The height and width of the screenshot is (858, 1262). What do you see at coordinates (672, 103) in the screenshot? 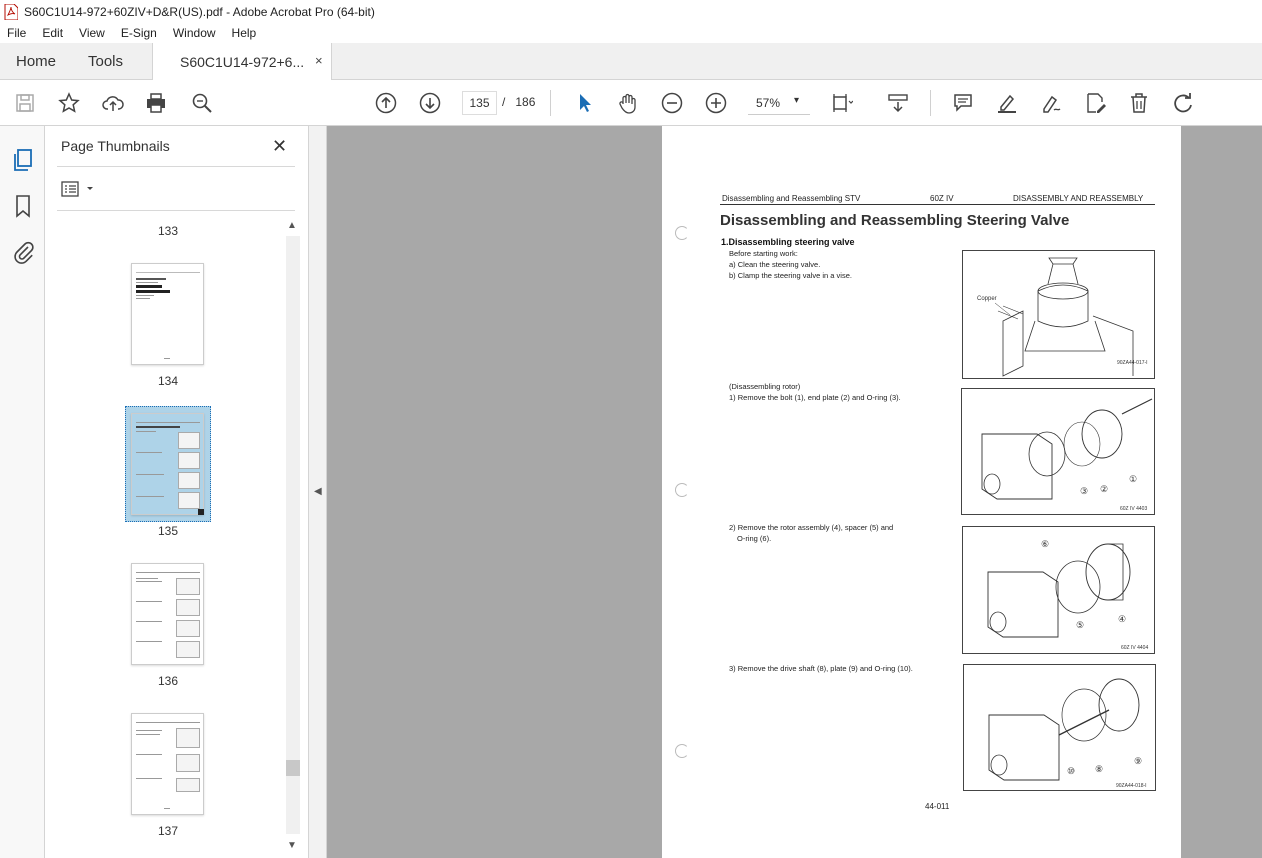
I see `zoom-out-icon` at bounding box center [672, 103].